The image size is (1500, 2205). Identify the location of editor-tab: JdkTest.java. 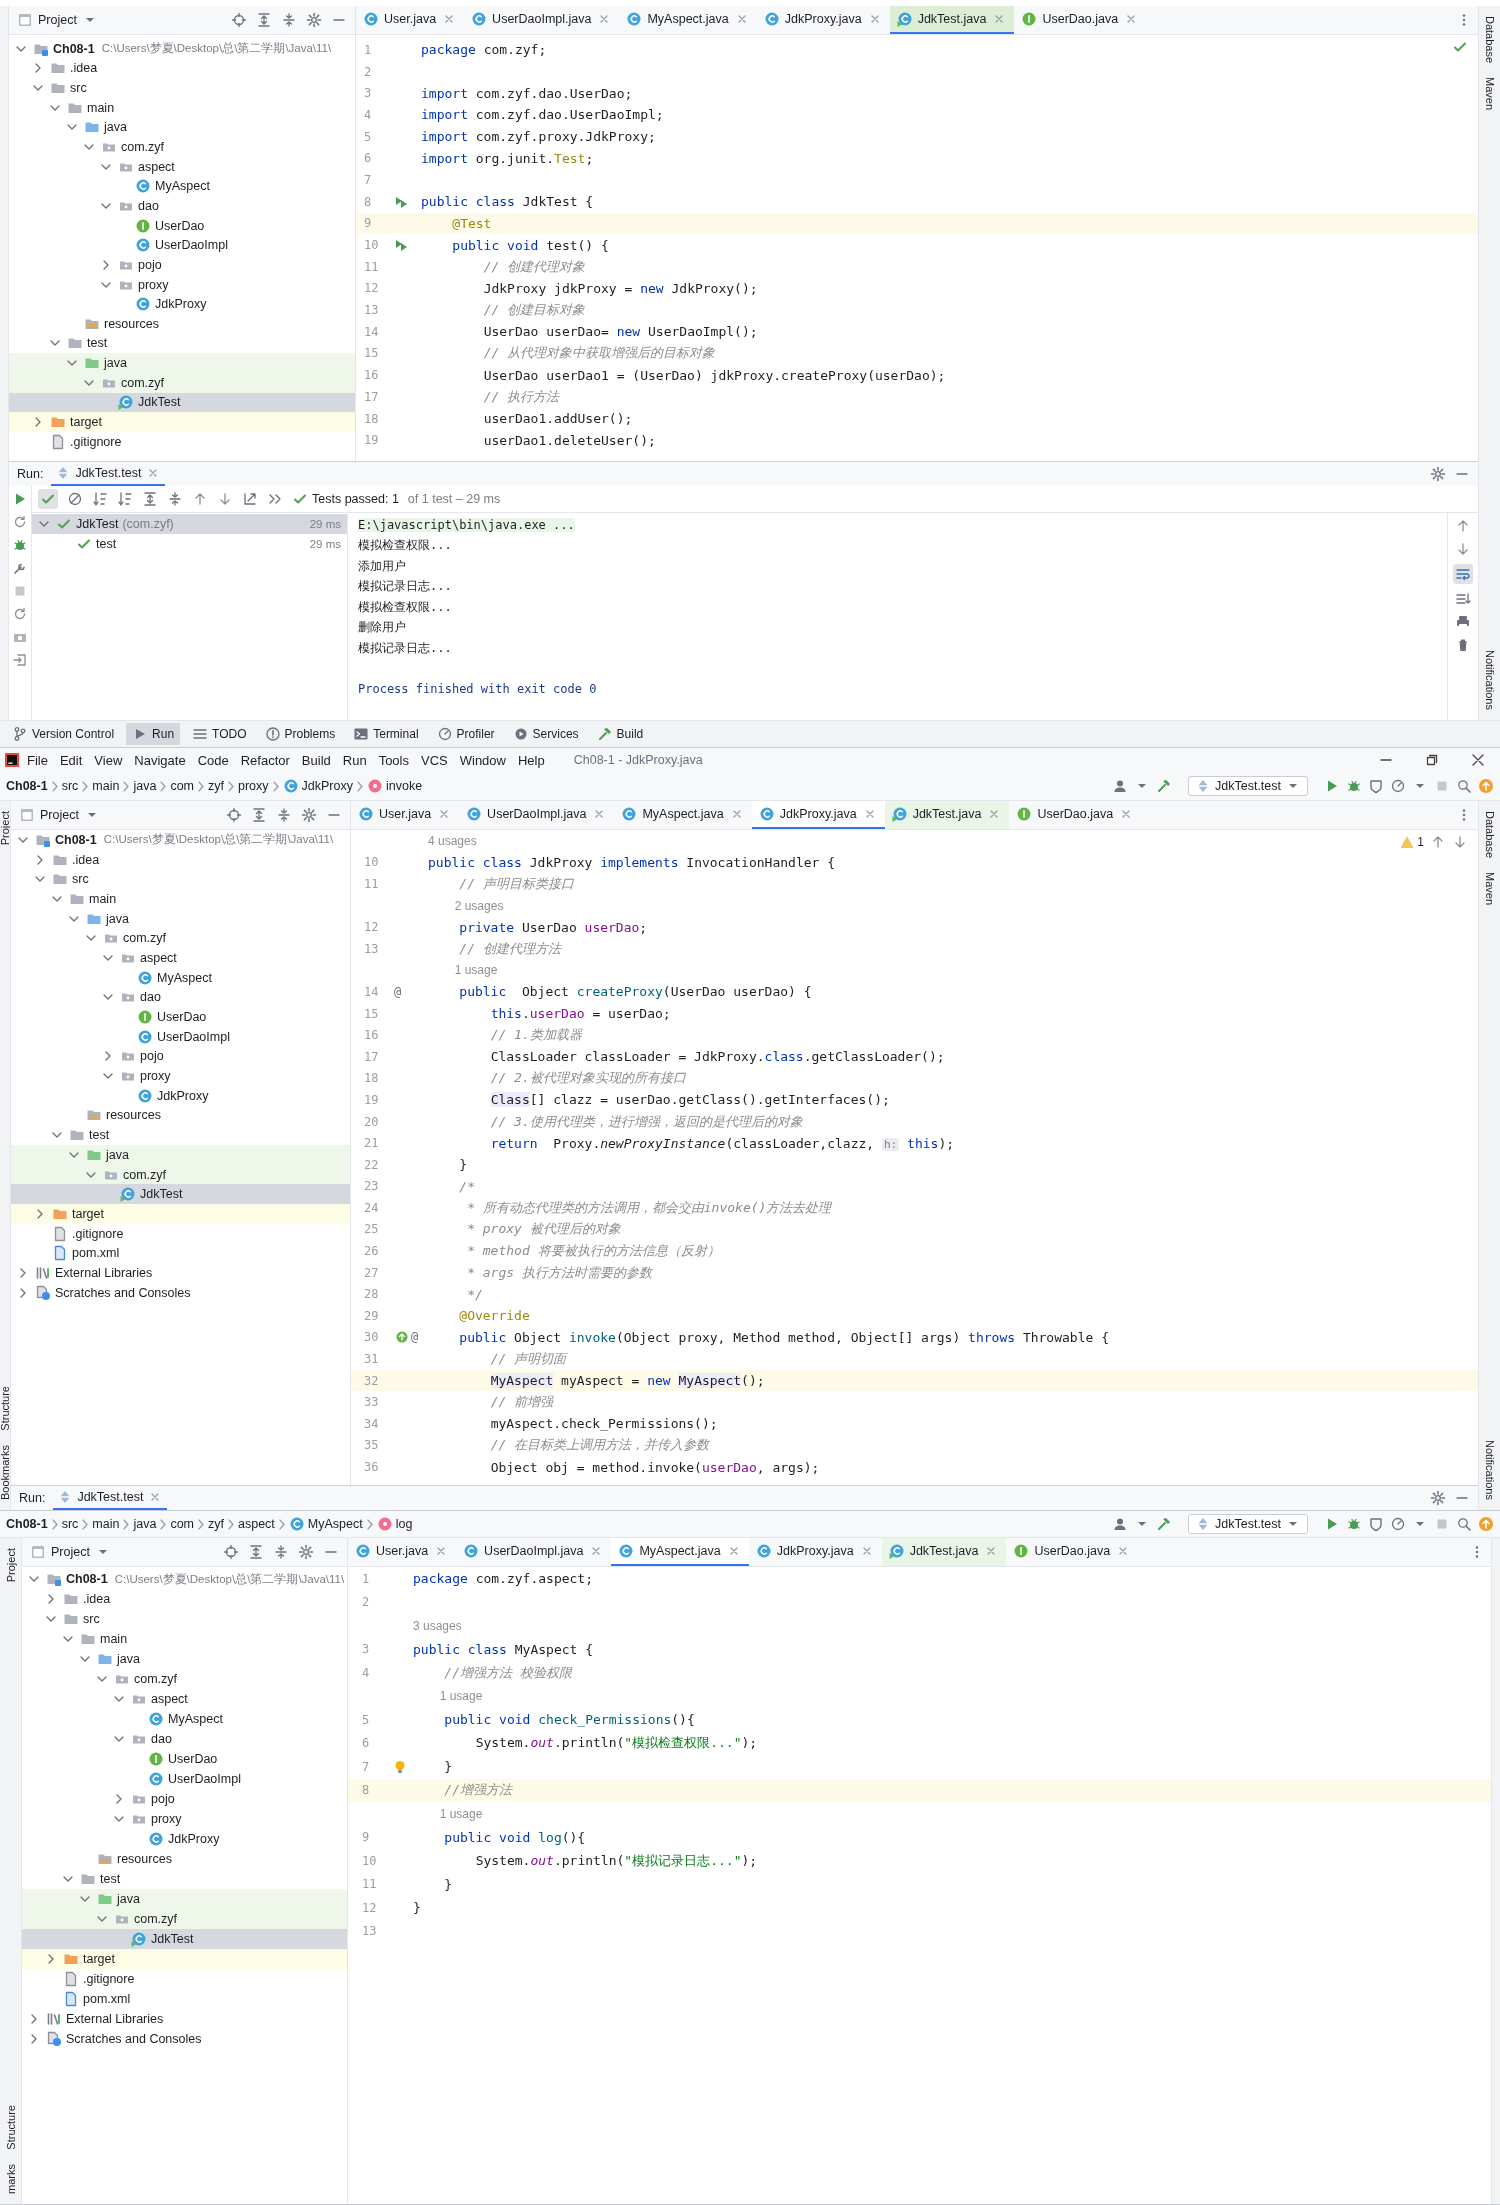
(944, 1552).